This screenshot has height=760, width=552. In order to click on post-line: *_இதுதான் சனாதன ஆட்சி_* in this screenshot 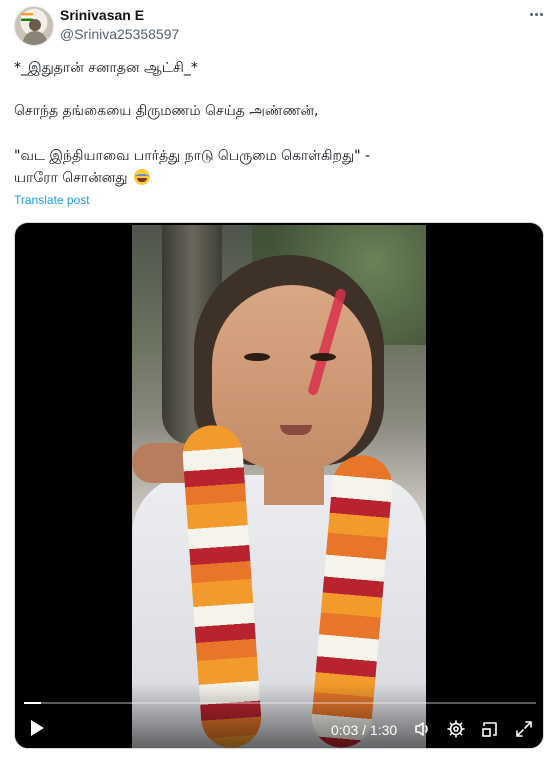, I will do `click(106, 68)`.